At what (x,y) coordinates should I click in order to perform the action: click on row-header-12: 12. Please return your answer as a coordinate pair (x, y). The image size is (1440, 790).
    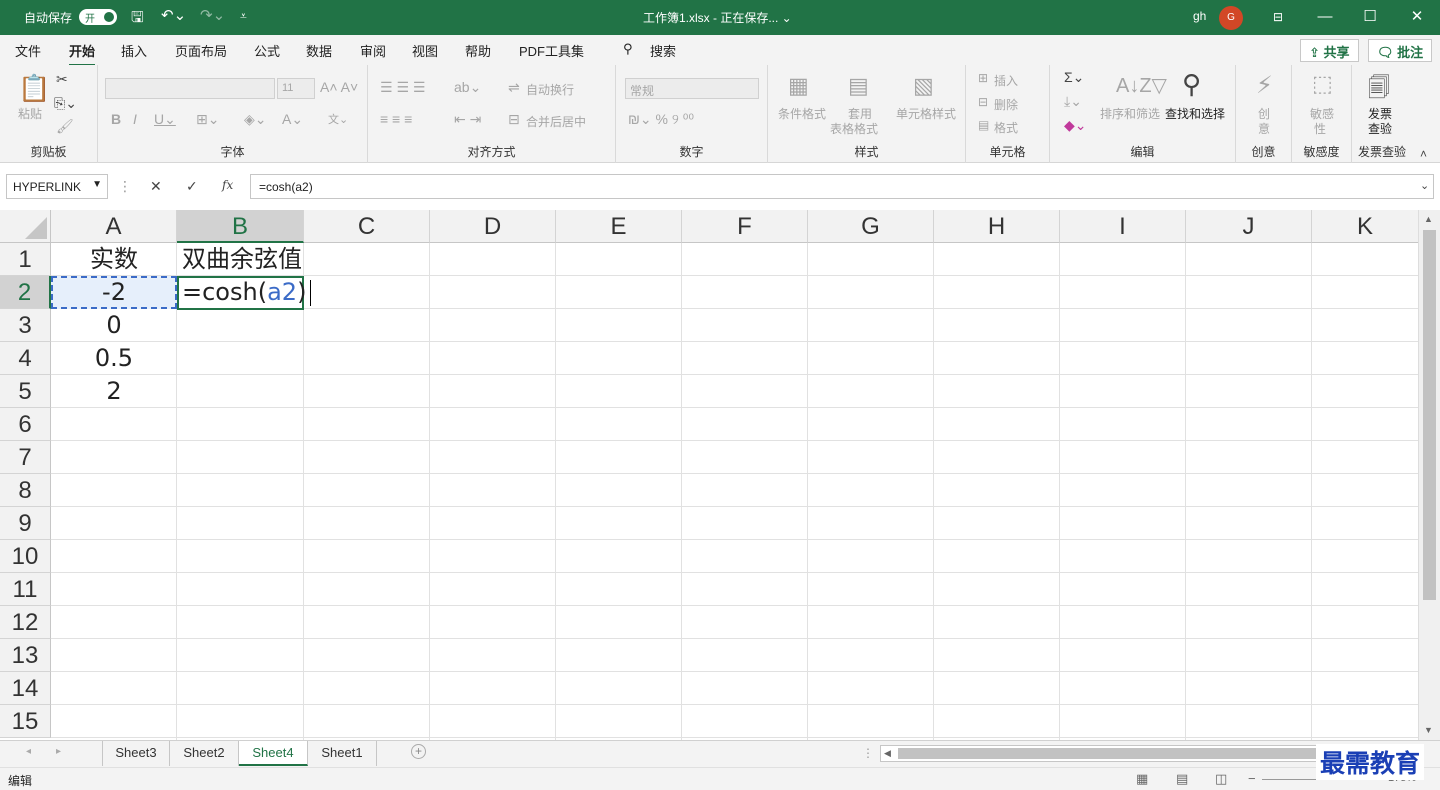
    Looking at the image, I should click on (25, 622).